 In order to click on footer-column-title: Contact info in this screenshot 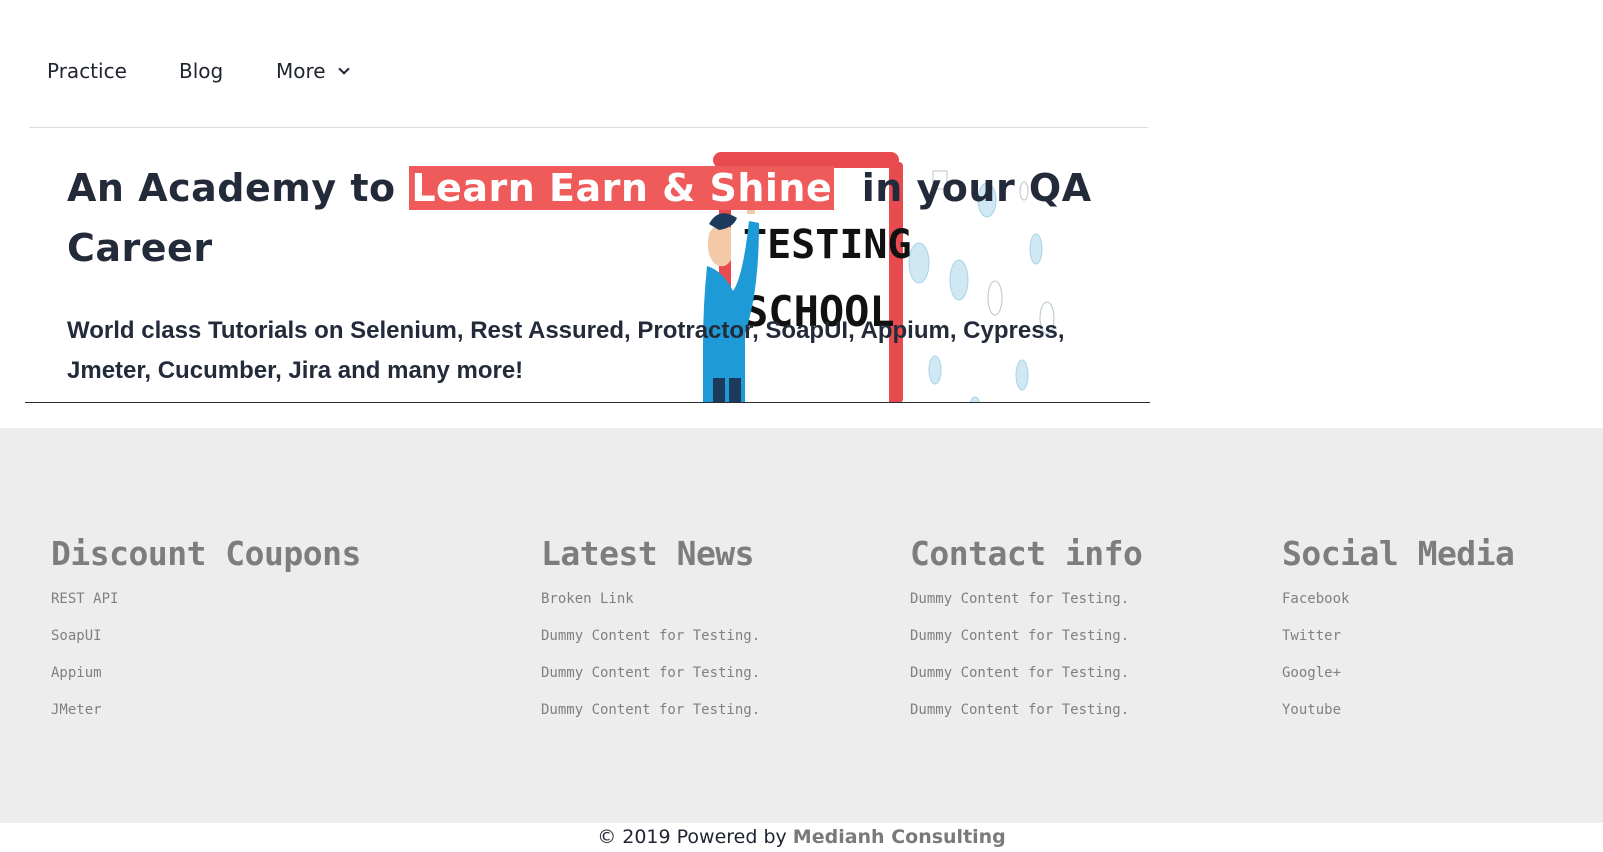, I will do `click(1026, 553)`.